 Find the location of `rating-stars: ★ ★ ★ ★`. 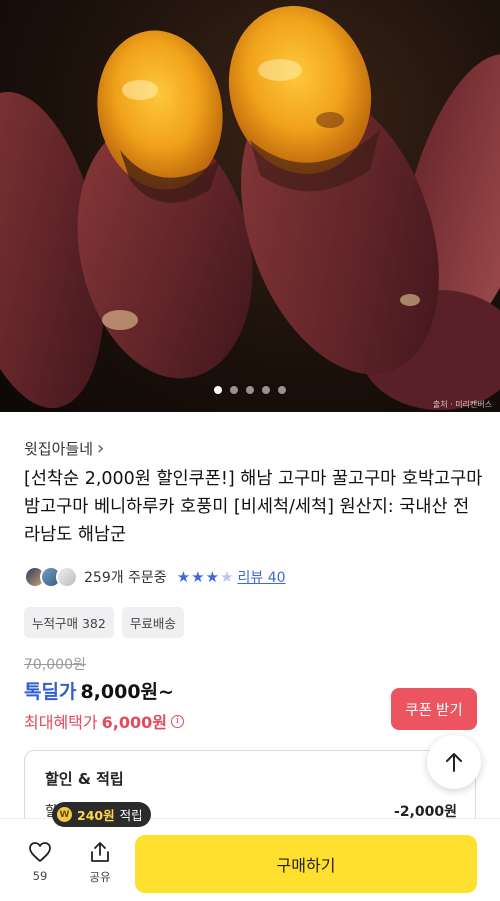

rating-stars: ★ ★ ★ ★ is located at coordinates (205, 576).